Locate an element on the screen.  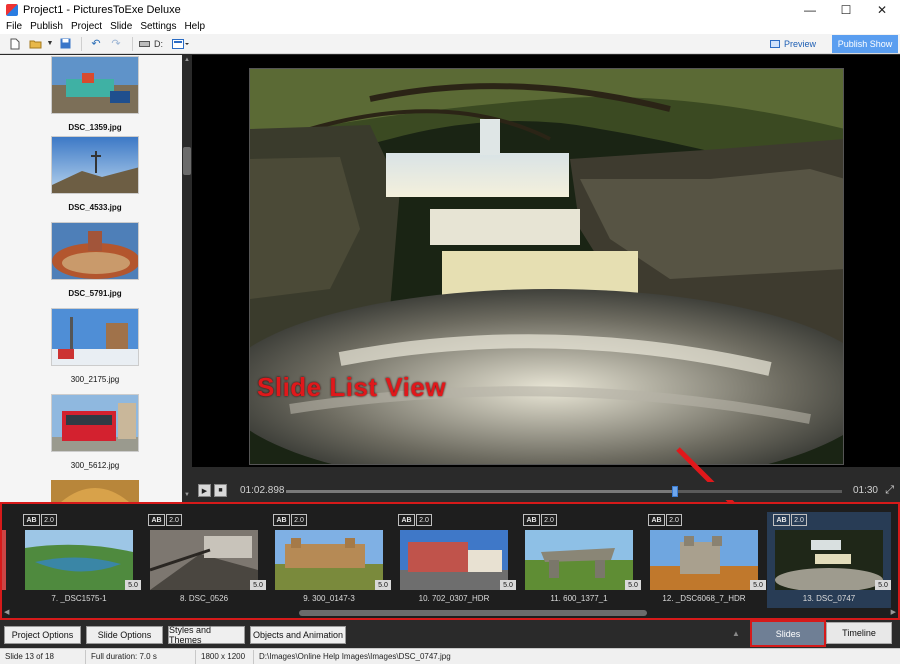
menu-publish: Publish is located at coordinates (46, 27).